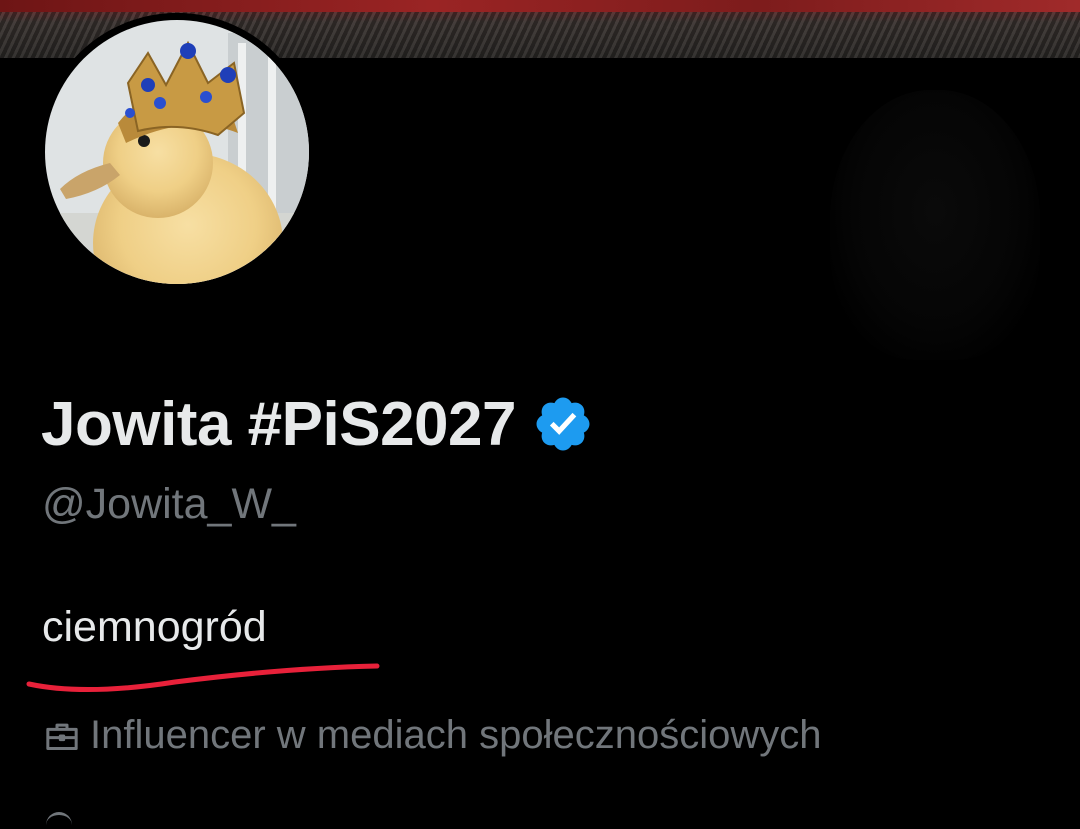 The image size is (1080, 829). Describe the element at coordinates (169, 504) in the screenshot. I see `profile-handle: @Jowita_W_` at that location.